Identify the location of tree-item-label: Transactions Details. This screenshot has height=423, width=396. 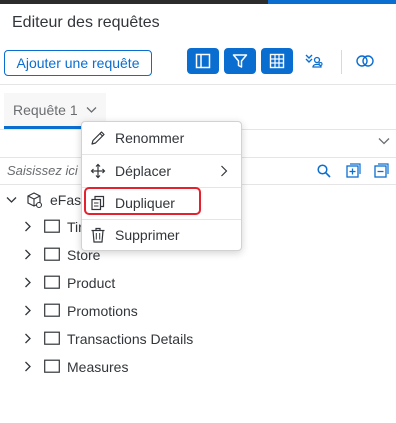
(130, 339).